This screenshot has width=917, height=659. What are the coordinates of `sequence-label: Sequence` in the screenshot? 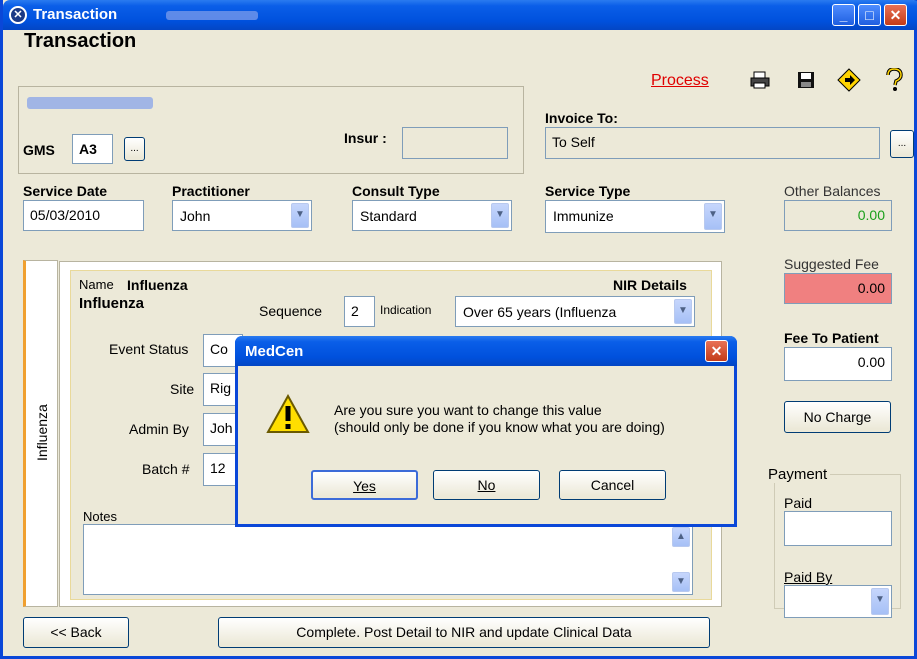 It's located at (291, 311).